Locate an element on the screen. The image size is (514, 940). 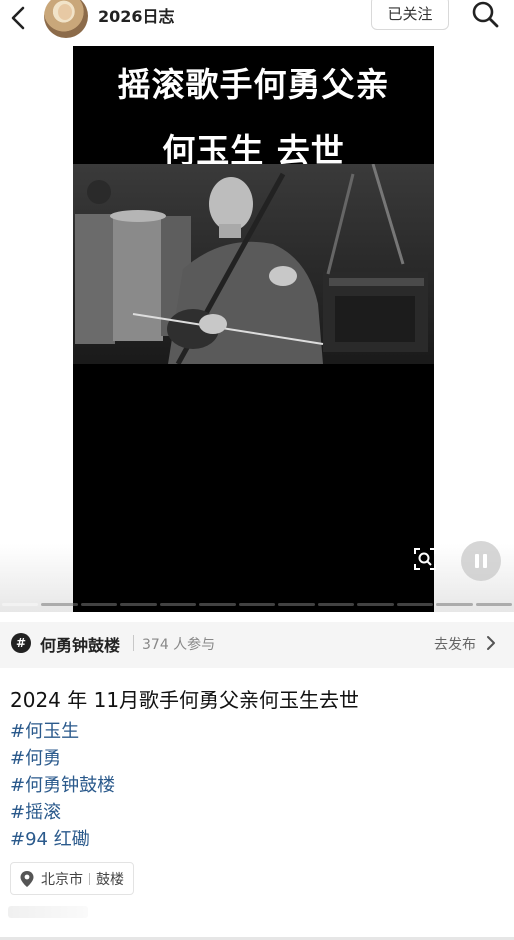
hashtag-link: #摇滚 is located at coordinates (62, 812).